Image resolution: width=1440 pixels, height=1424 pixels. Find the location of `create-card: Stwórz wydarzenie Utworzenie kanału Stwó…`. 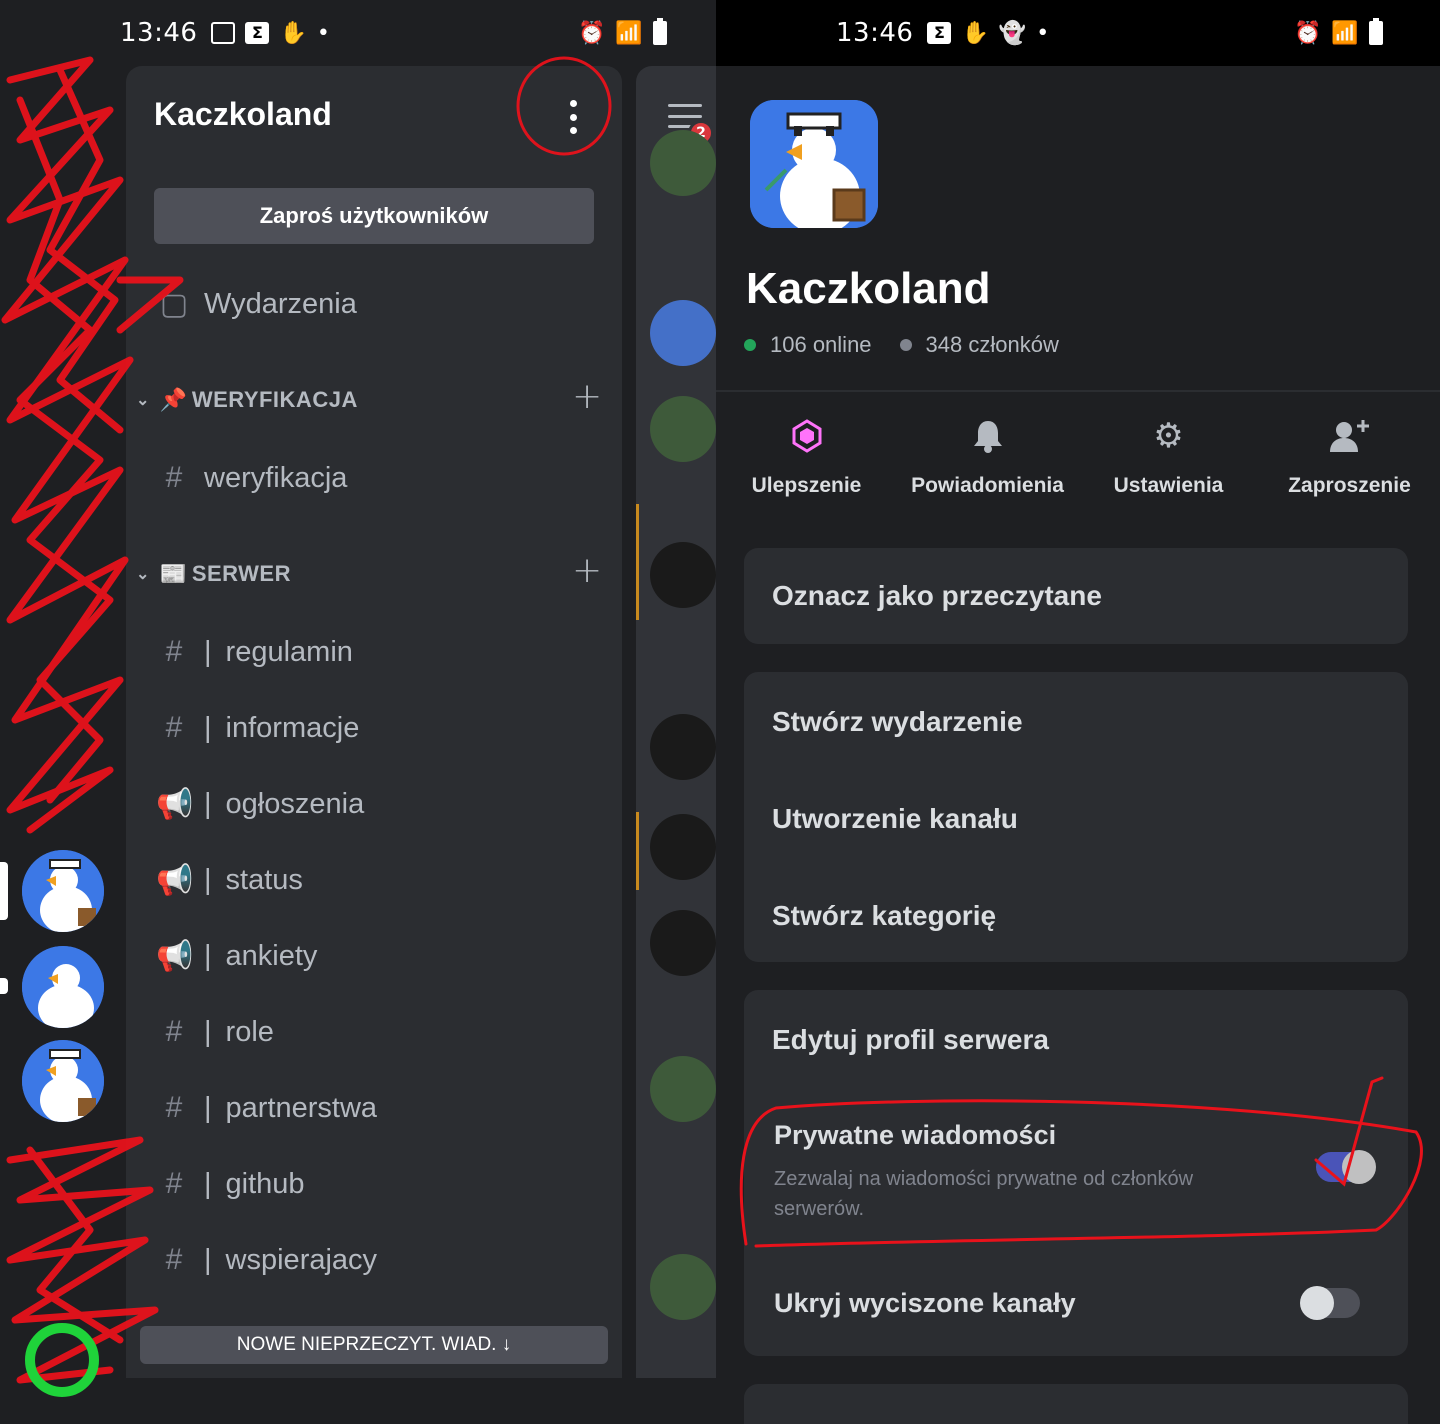

create-card: Stwórz wydarzenie Utworzenie kanału Stwó… is located at coordinates (1076, 817).